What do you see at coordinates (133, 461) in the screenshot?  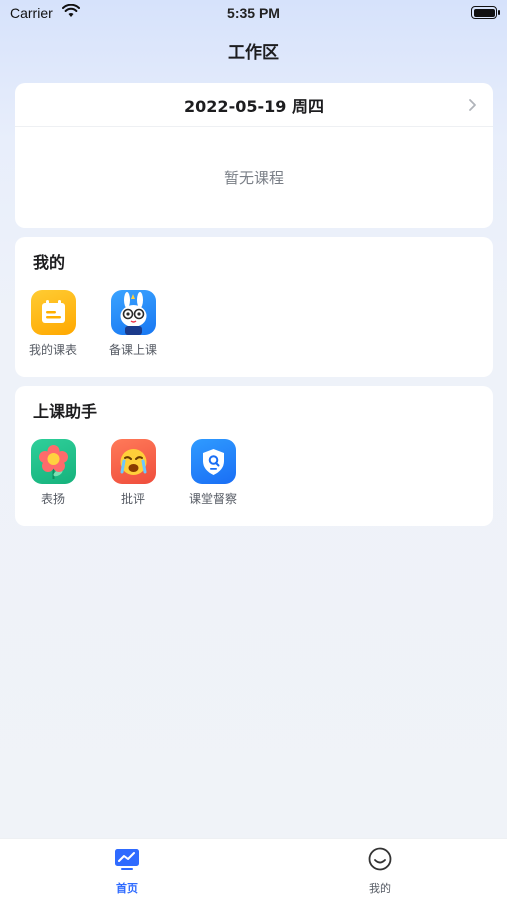 I see `crying-face-icon` at bounding box center [133, 461].